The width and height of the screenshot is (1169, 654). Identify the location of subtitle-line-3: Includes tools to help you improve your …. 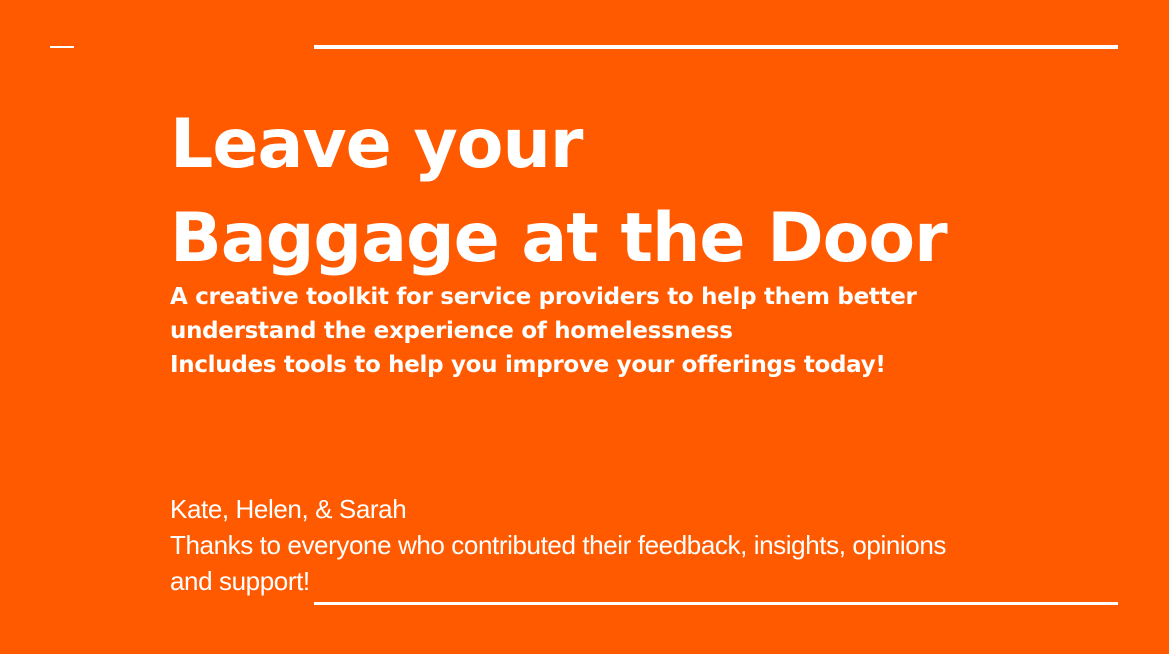
(528, 365).